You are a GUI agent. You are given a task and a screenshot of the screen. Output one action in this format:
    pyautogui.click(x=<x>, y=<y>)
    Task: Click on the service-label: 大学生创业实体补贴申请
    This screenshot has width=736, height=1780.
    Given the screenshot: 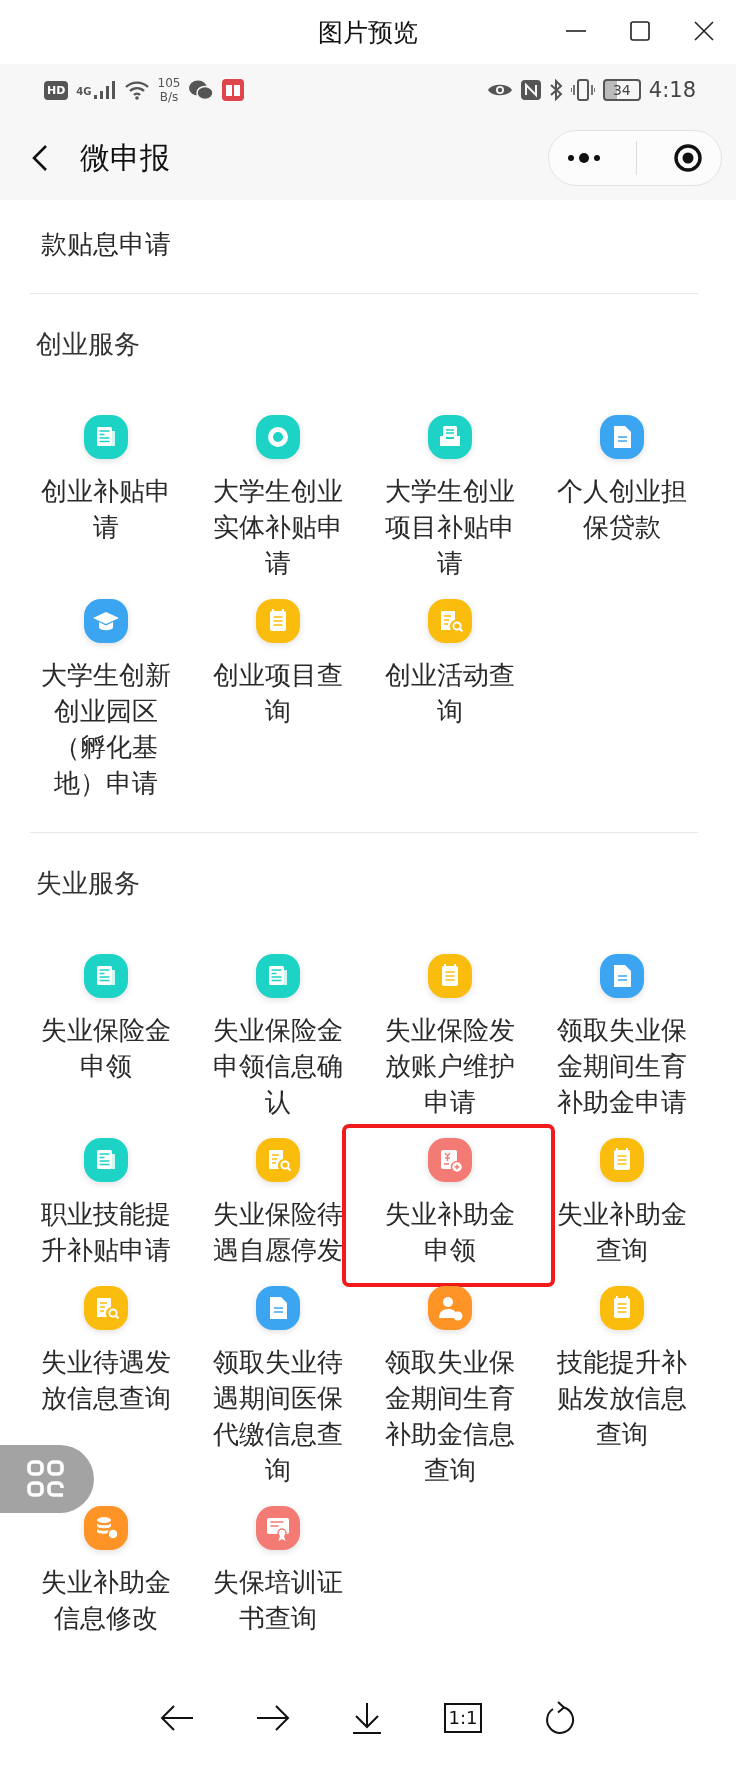 What is the action you would take?
    pyautogui.click(x=278, y=527)
    